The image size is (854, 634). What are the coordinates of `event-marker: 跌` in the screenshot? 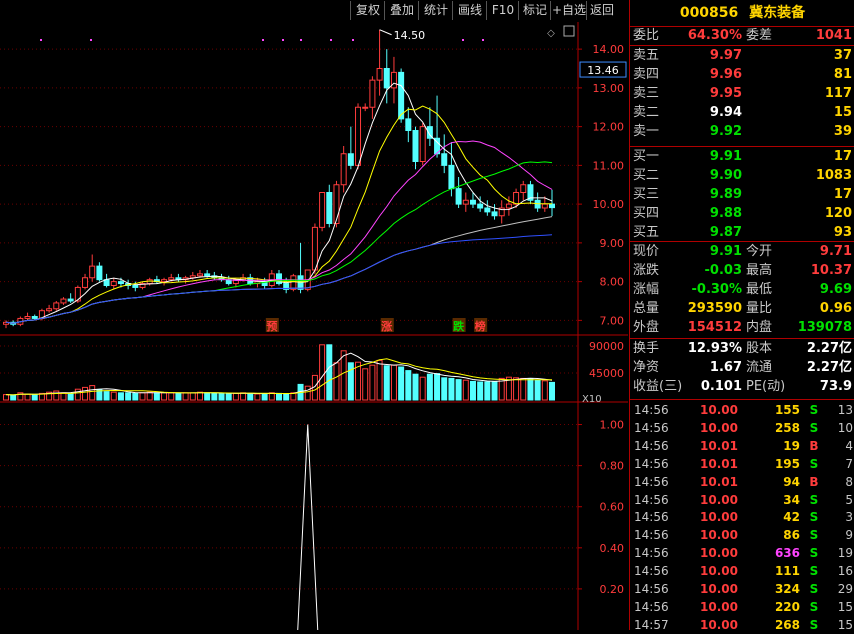 It's located at (459, 326).